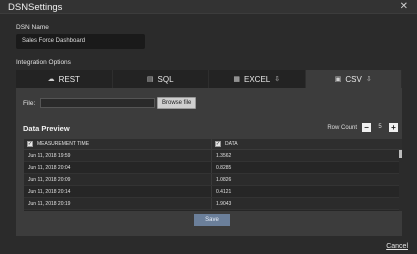 The image size is (417, 254). Describe the element at coordinates (118, 203) in the screenshot. I see `table-cell: Jun 11, 2018 20:19` at that location.